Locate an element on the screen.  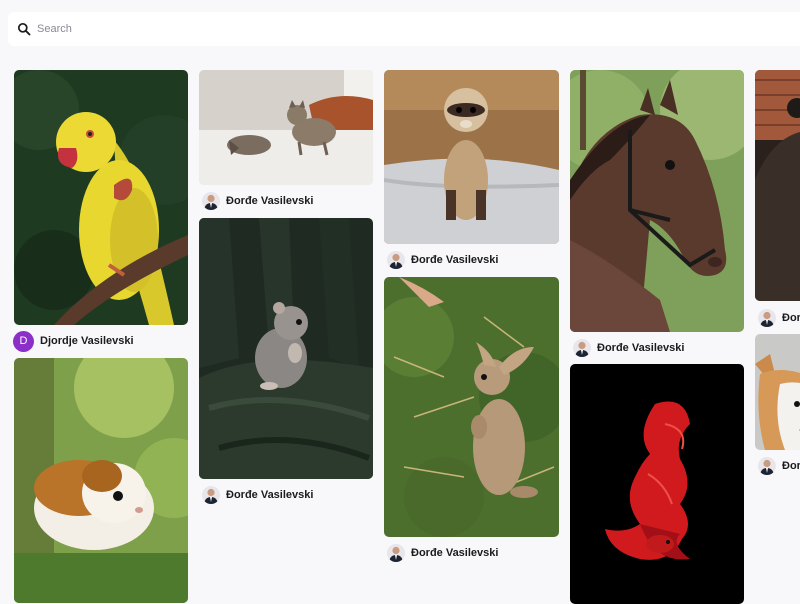
corgi-photo is located at coordinates (777, 392).